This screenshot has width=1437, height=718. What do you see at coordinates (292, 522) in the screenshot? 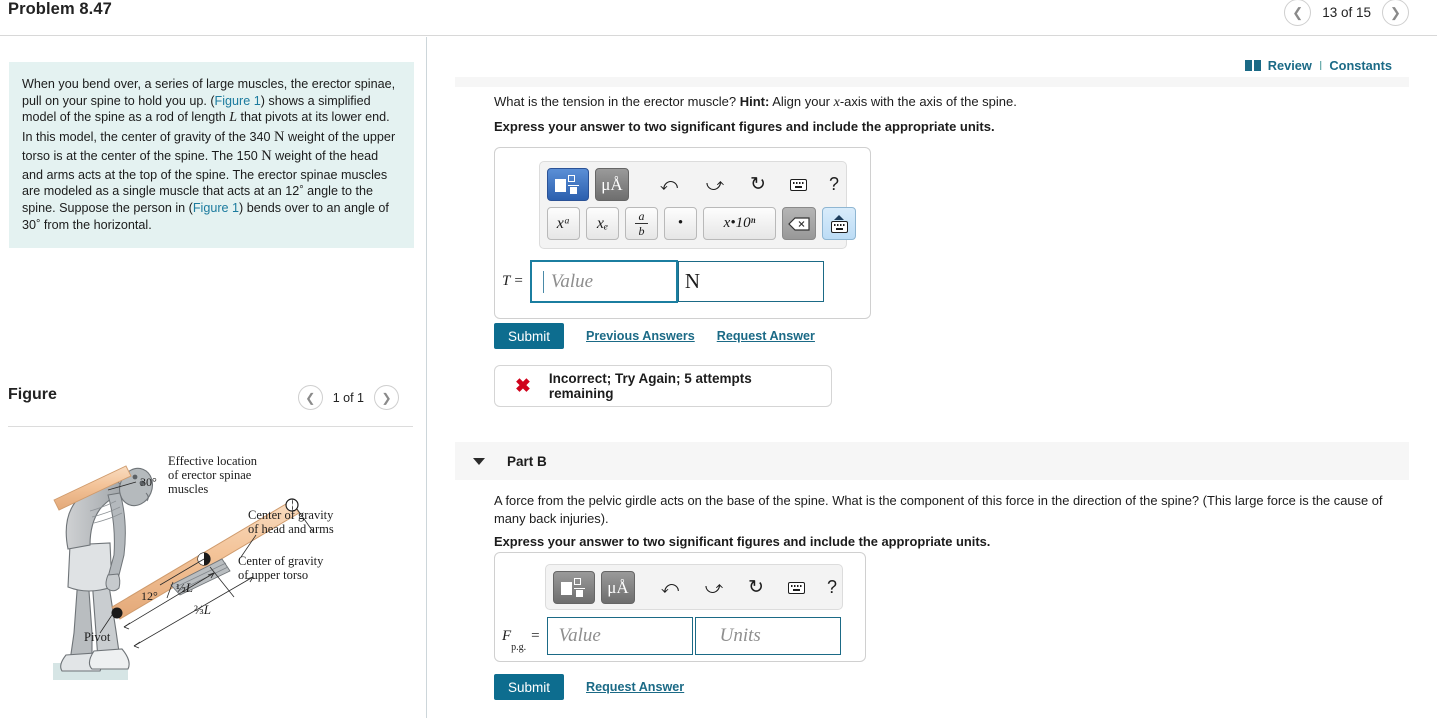
I see `cg-head-arms-label: Center of gravity of head and arms` at bounding box center [292, 522].